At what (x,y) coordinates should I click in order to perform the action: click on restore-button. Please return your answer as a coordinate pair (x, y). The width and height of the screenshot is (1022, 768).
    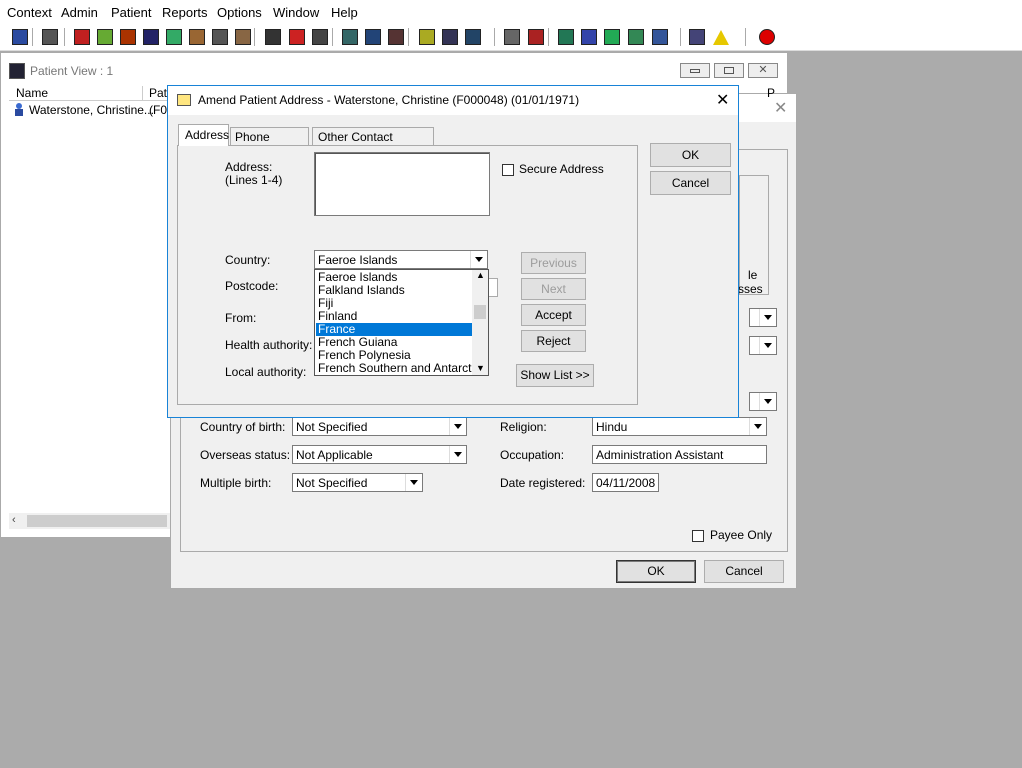
    Looking at the image, I should click on (729, 70).